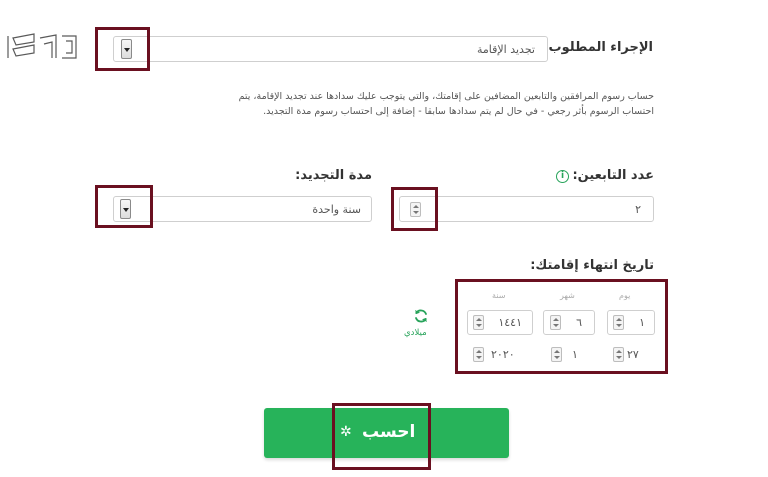  Describe the element at coordinates (561, 326) in the screenshot. I see `highlight-expiry-date` at that location.